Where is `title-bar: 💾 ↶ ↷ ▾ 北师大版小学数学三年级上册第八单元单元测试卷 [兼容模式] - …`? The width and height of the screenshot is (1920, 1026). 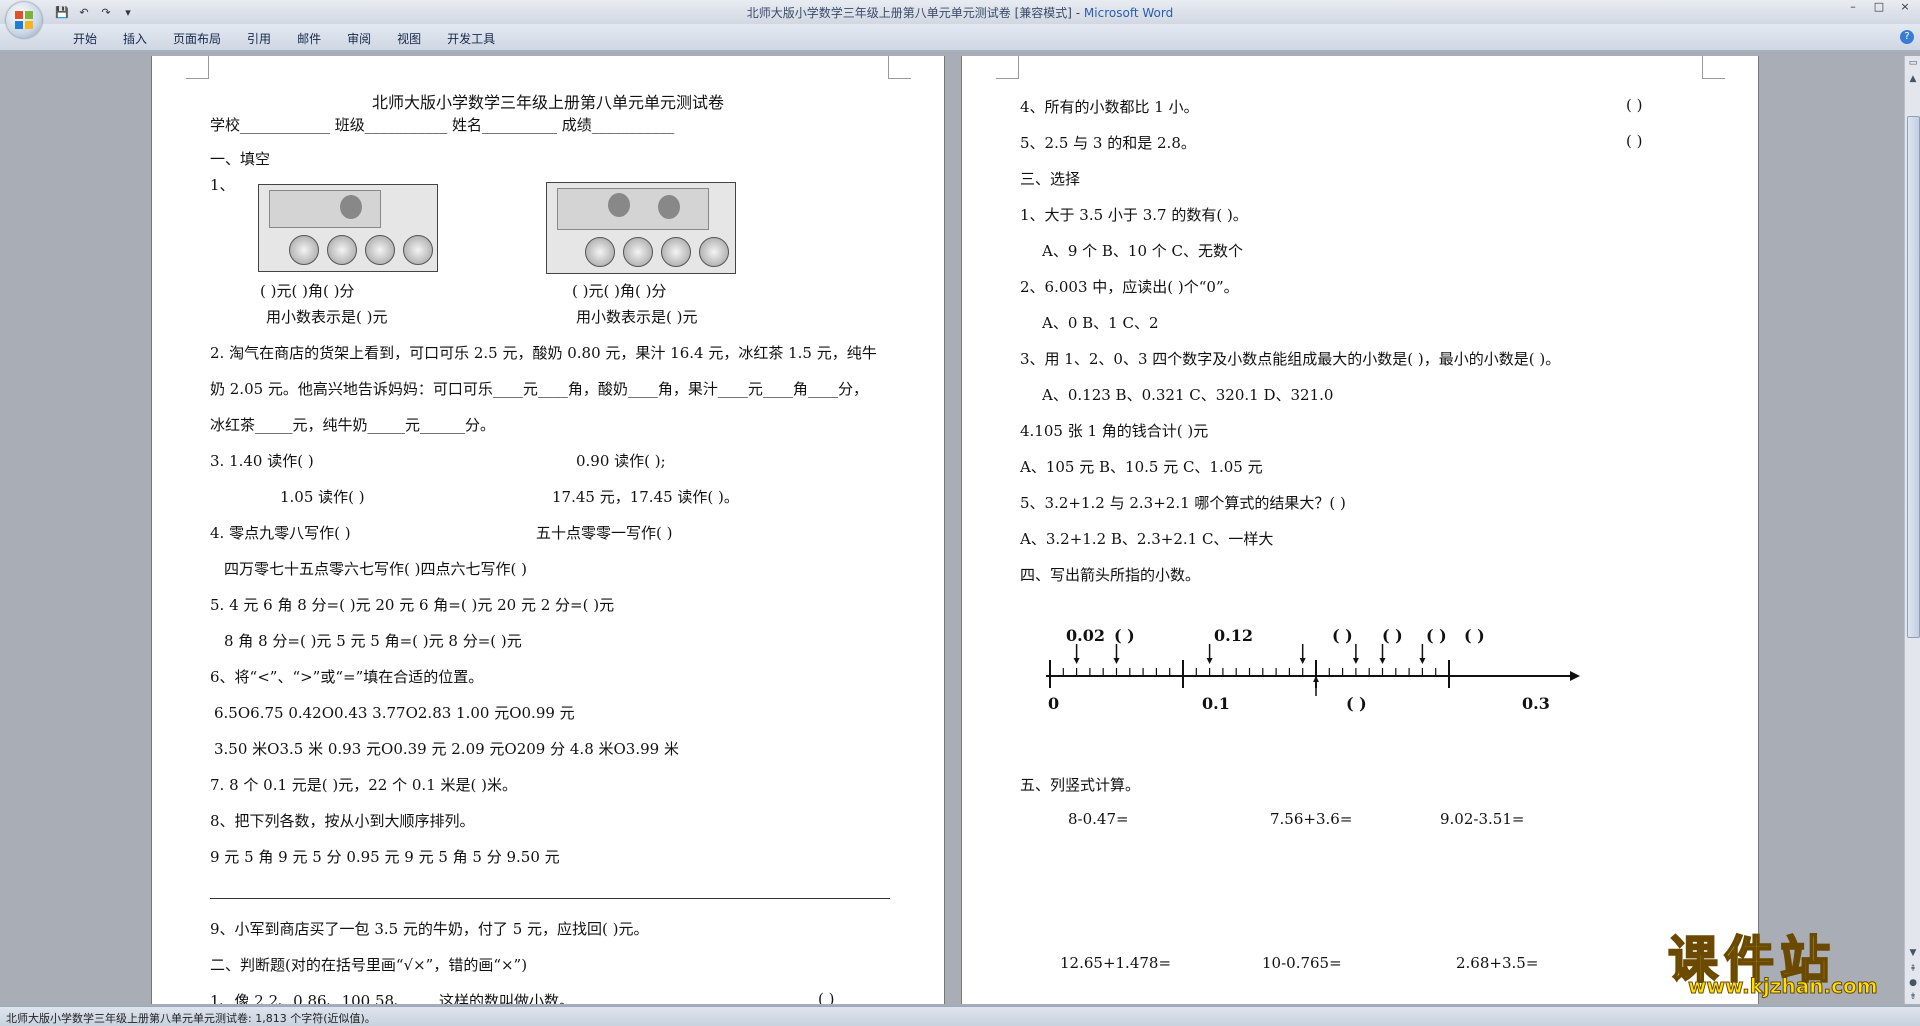
title-bar: 💾 ↶ ↷ ▾ 北师大版小学数学三年级上册第八单元单元测试卷 [兼容模式] - … is located at coordinates (960, 19).